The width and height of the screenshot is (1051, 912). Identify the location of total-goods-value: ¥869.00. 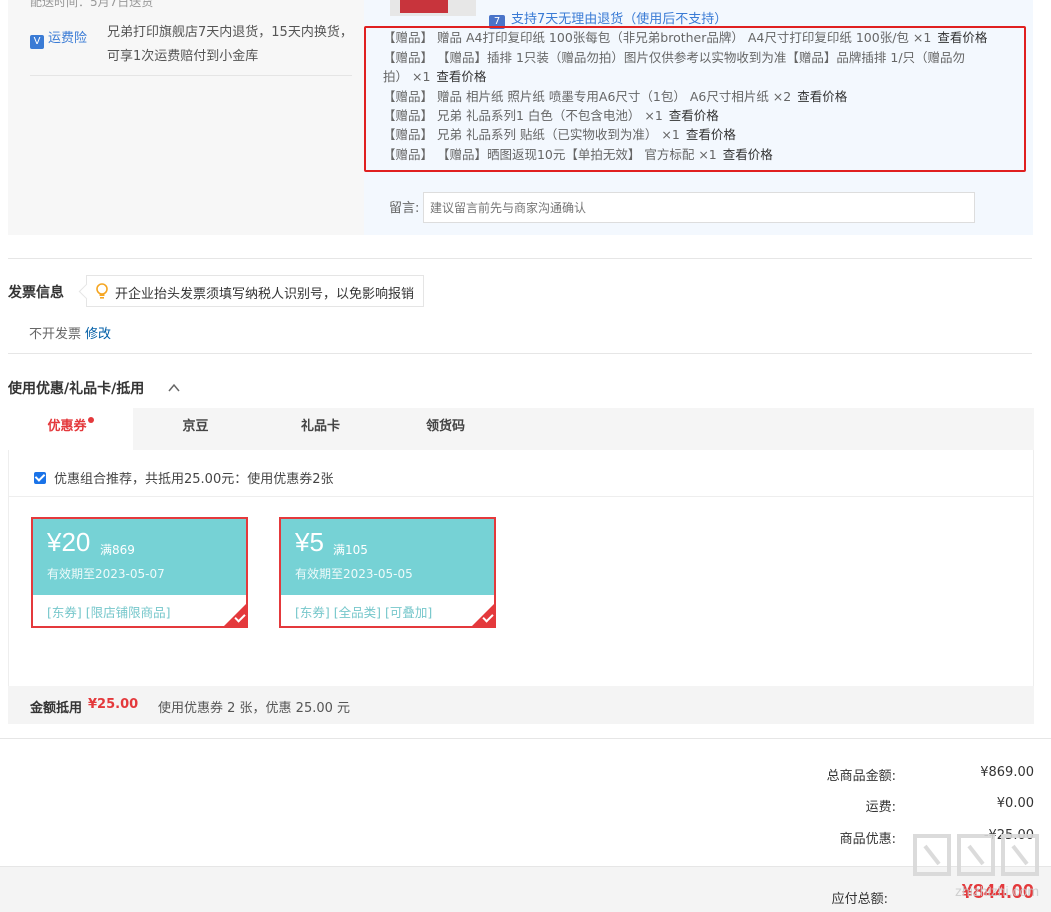
(1007, 772).